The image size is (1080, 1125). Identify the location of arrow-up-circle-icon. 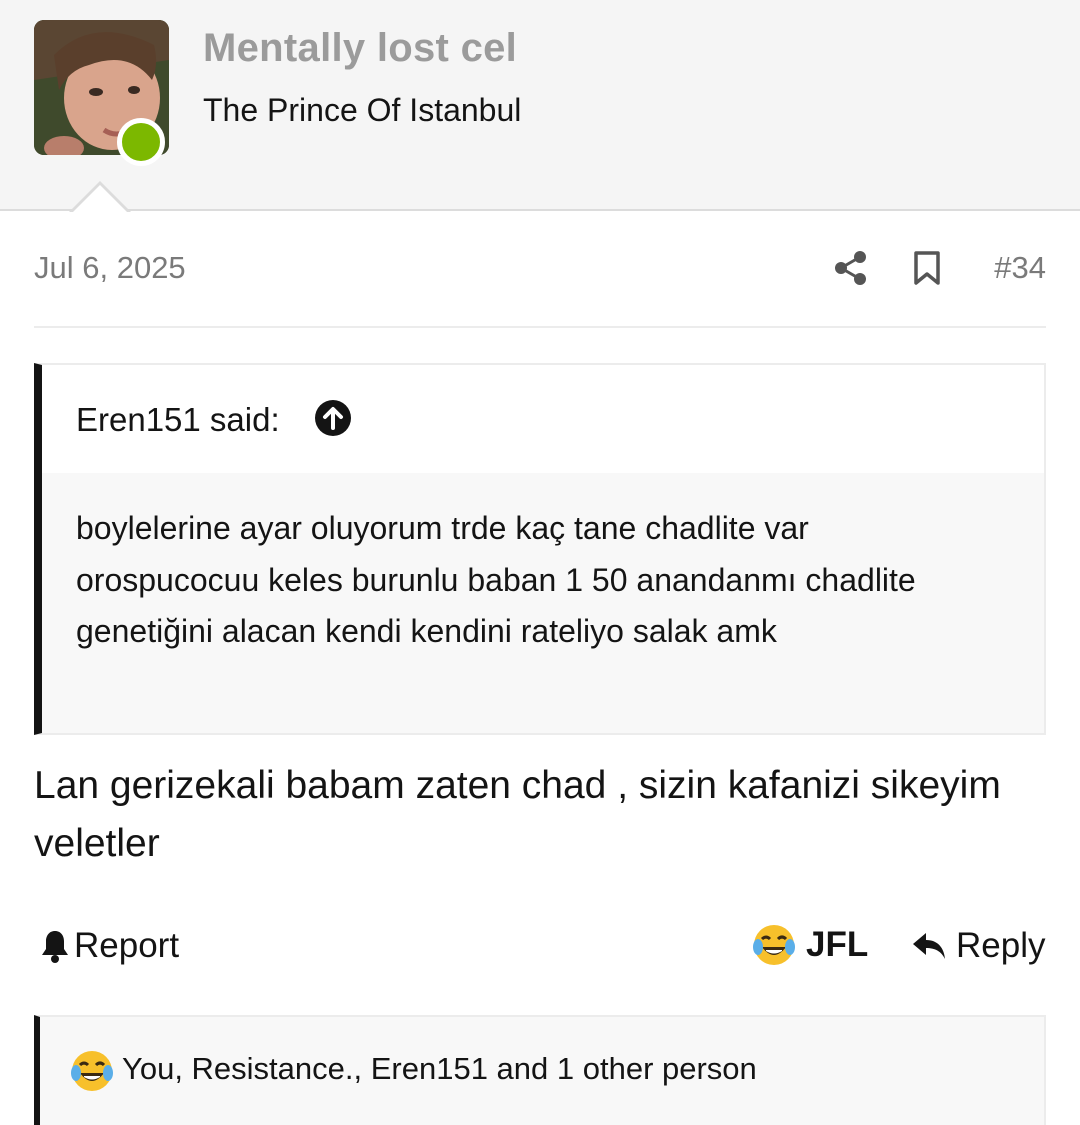
(333, 418).